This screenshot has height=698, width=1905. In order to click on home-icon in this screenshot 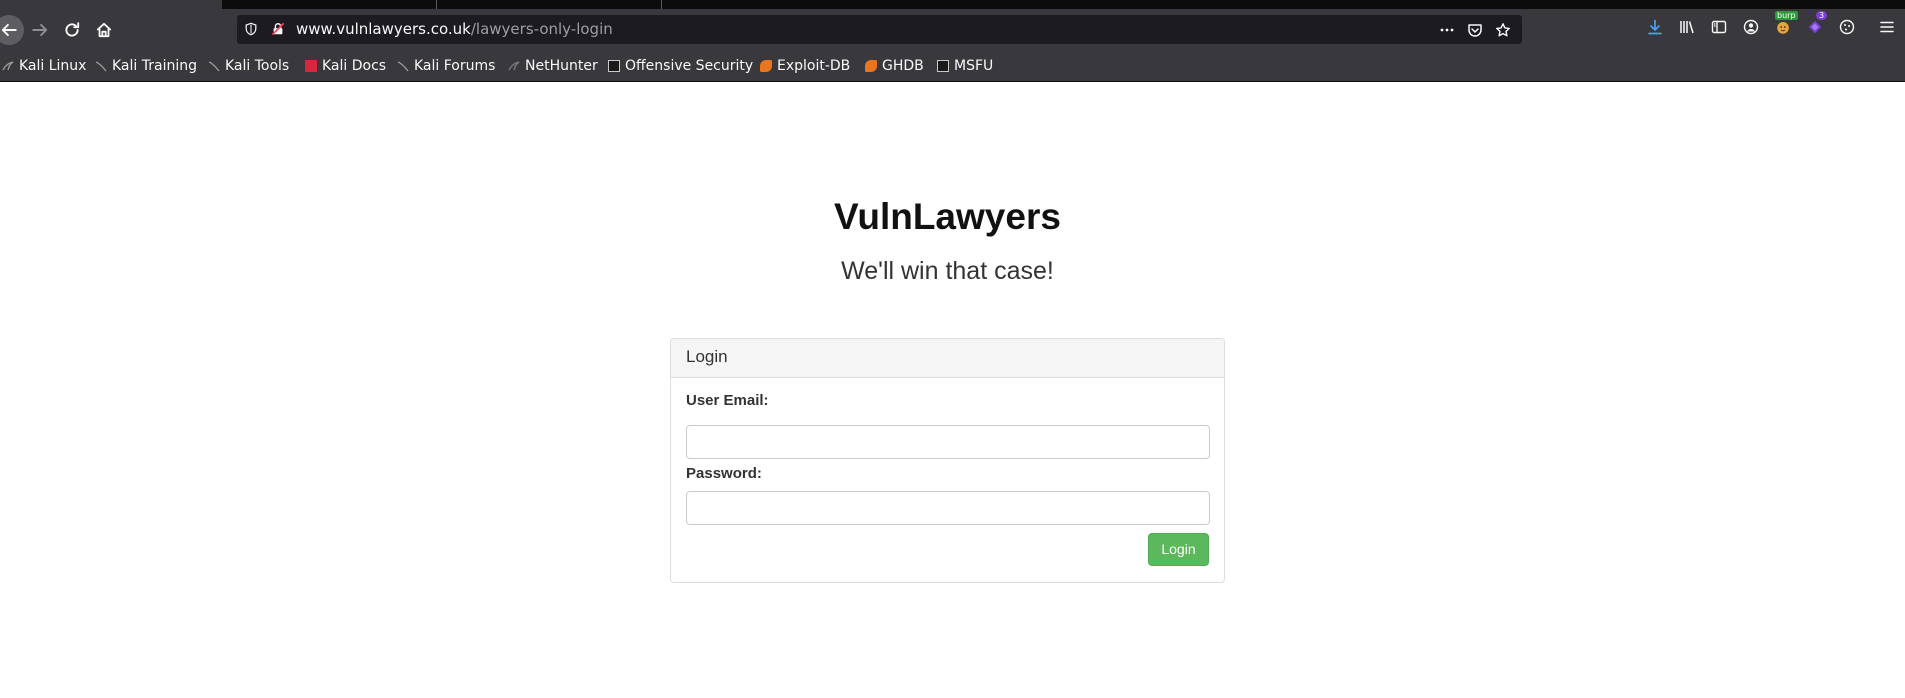, I will do `click(104, 30)`.